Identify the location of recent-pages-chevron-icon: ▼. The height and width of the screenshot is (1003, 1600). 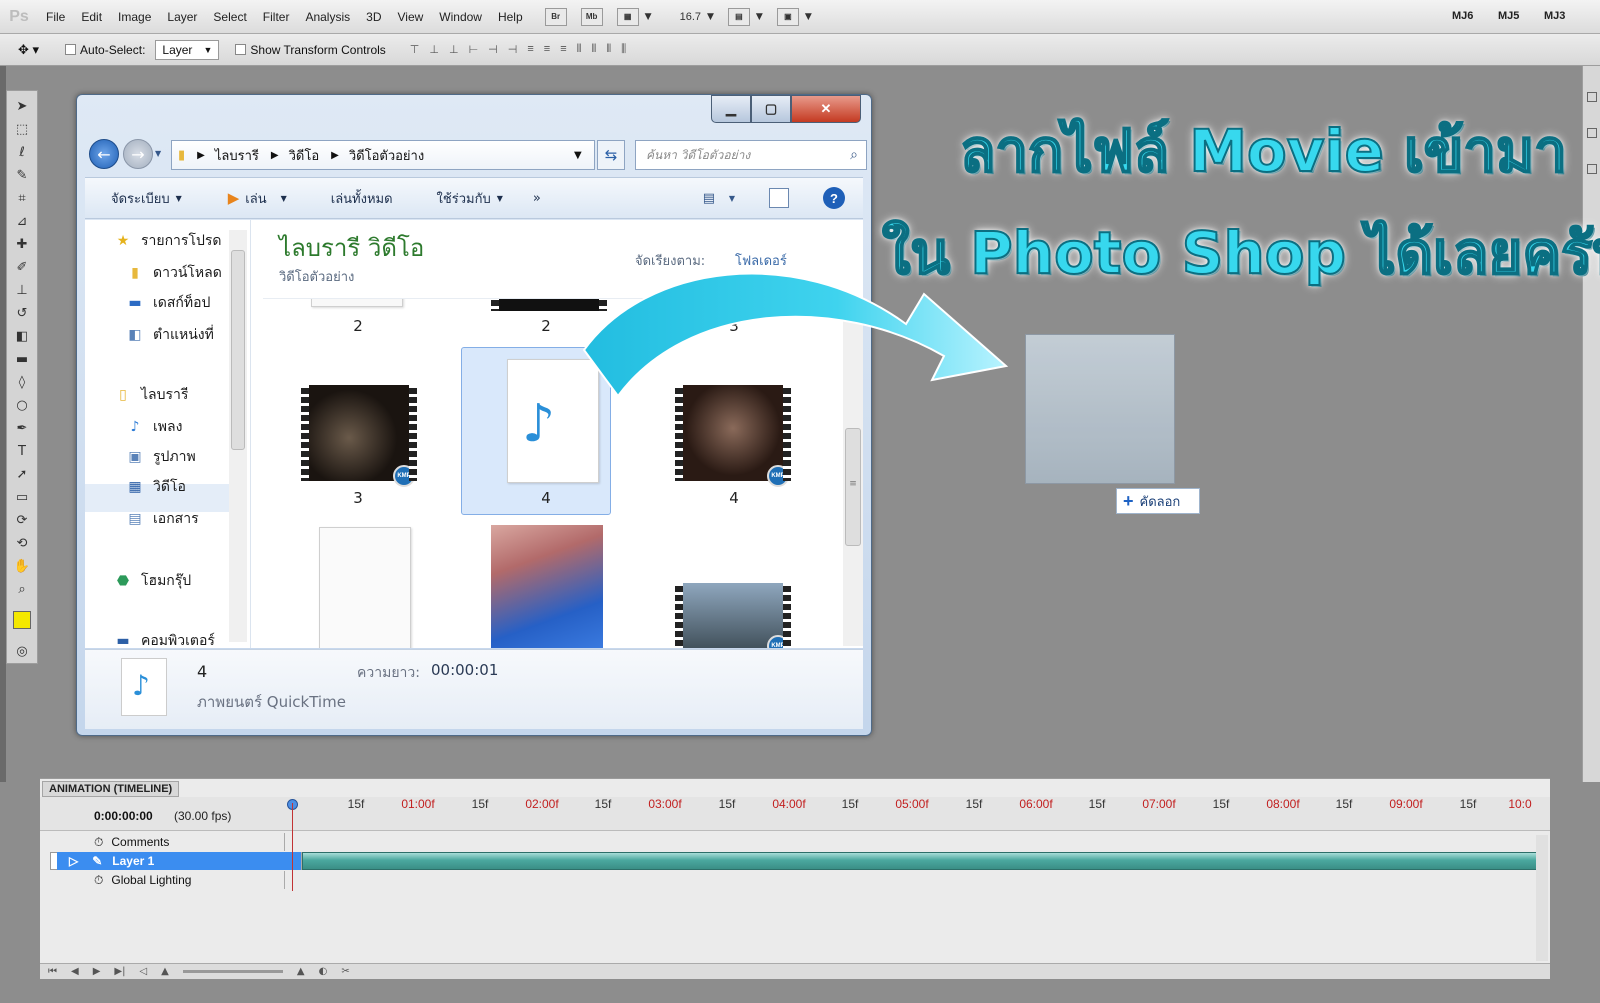
(158, 153).